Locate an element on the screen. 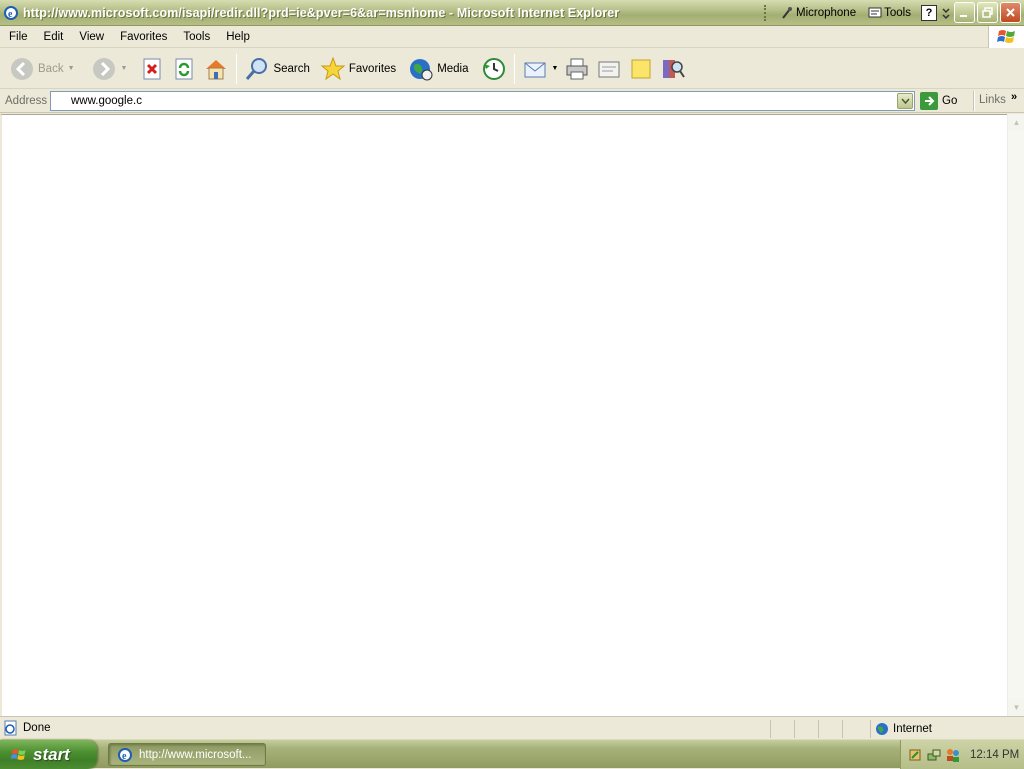  menu-help: Help is located at coordinates (238, 37).